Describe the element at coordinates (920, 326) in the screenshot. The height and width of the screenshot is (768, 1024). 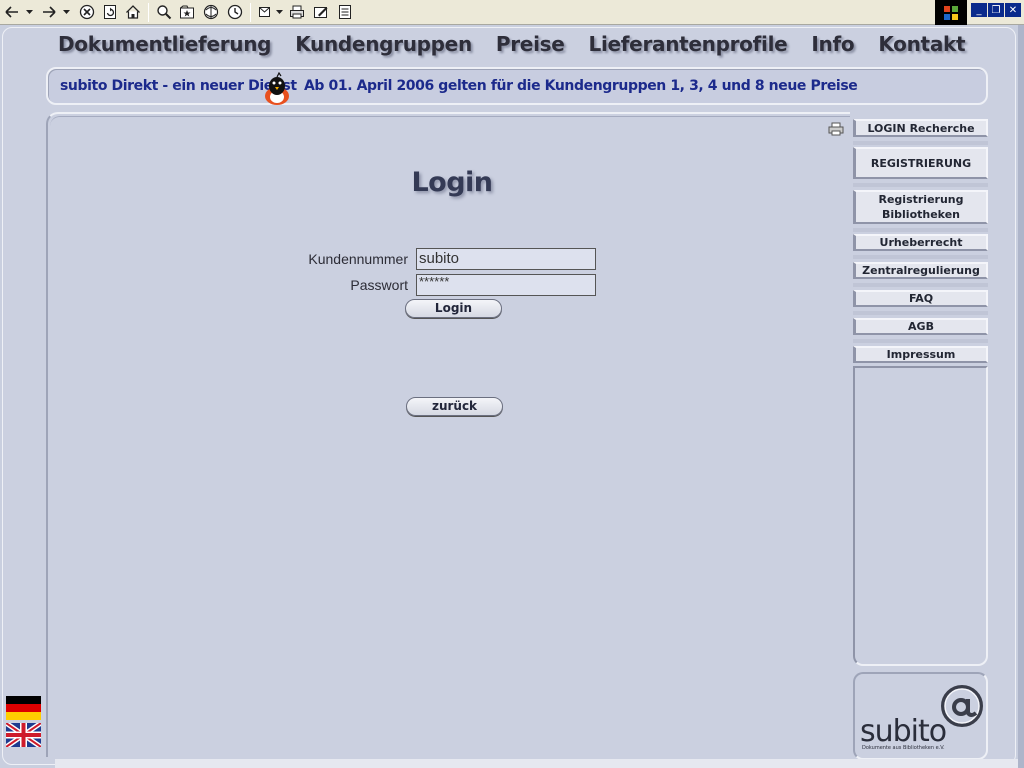
I see `sidebar-item-agb: AGB` at that location.